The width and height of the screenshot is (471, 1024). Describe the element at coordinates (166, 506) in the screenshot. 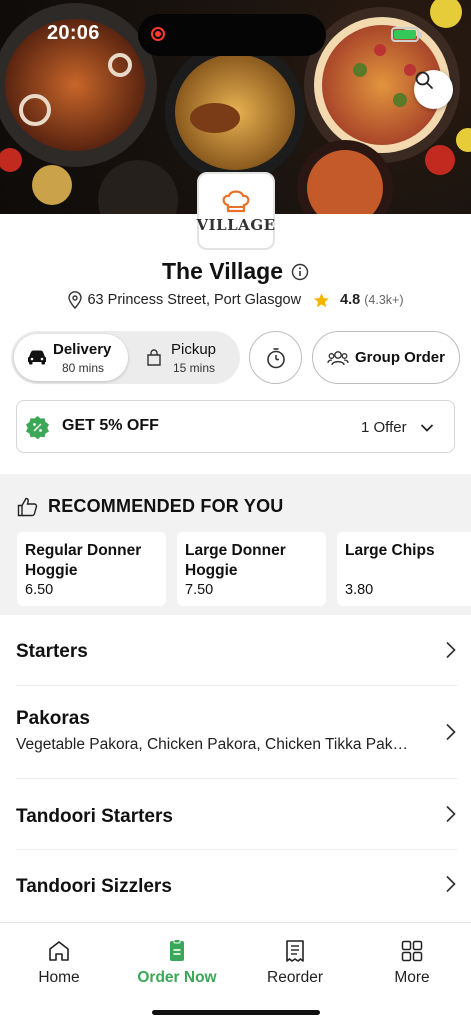

I see `recommended-title: RECOMMENDED FOR YOU` at that location.